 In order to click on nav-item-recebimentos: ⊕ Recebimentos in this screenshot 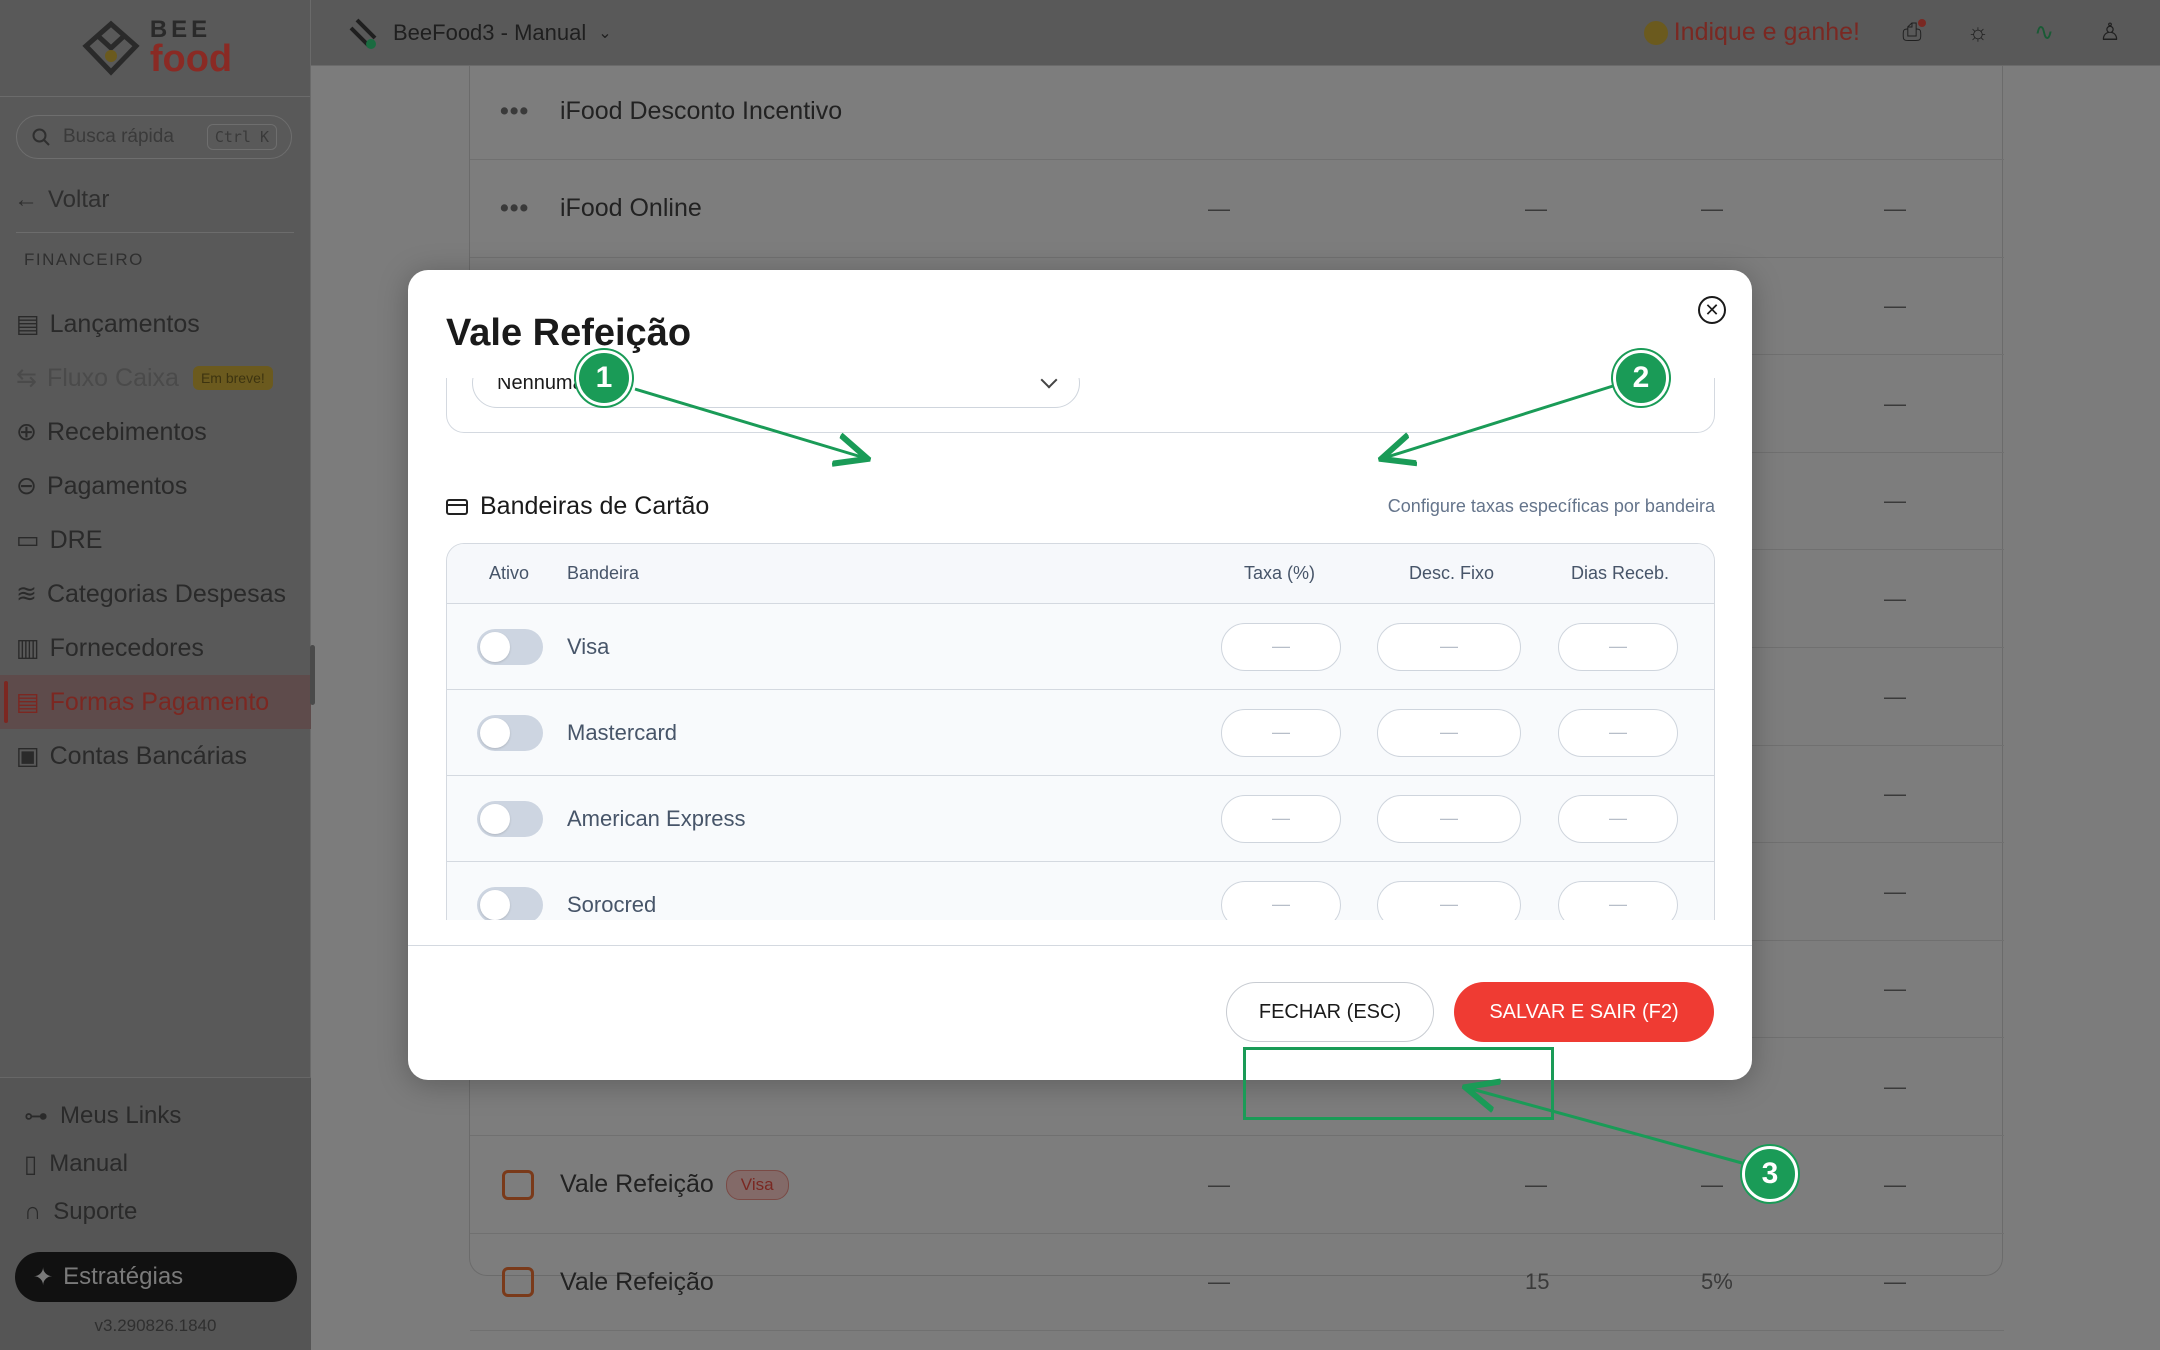, I will do `click(155, 432)`.